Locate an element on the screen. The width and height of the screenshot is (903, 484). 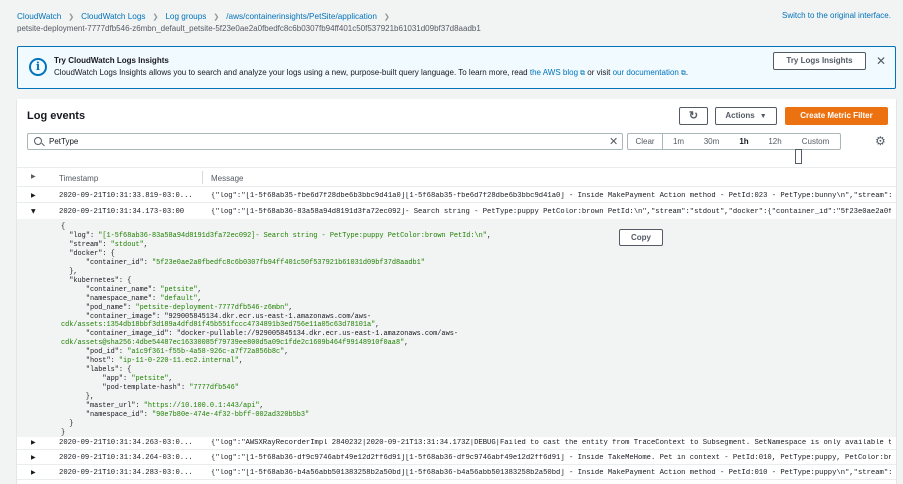
range-custom: Custom is located at coordinates (815, 149).